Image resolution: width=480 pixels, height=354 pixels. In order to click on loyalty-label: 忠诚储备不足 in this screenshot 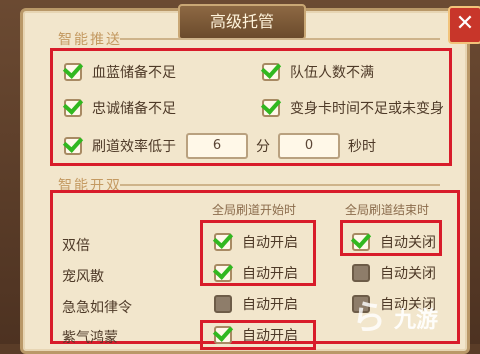, I will do `click(134, 109)`.